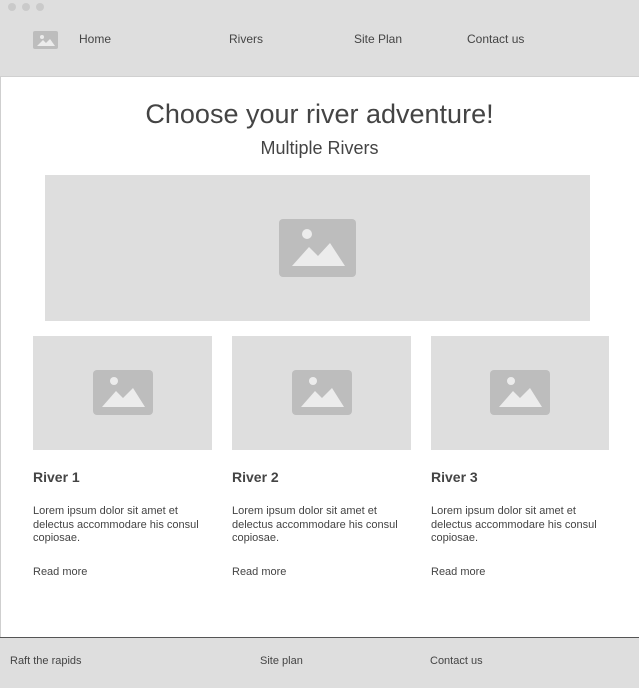 The width and height of the screenshot is (639, 688). Describe the element at coordinates (46, 661) in the screenshot. I see `footer-brand-link: Raft the rapids` at that location.